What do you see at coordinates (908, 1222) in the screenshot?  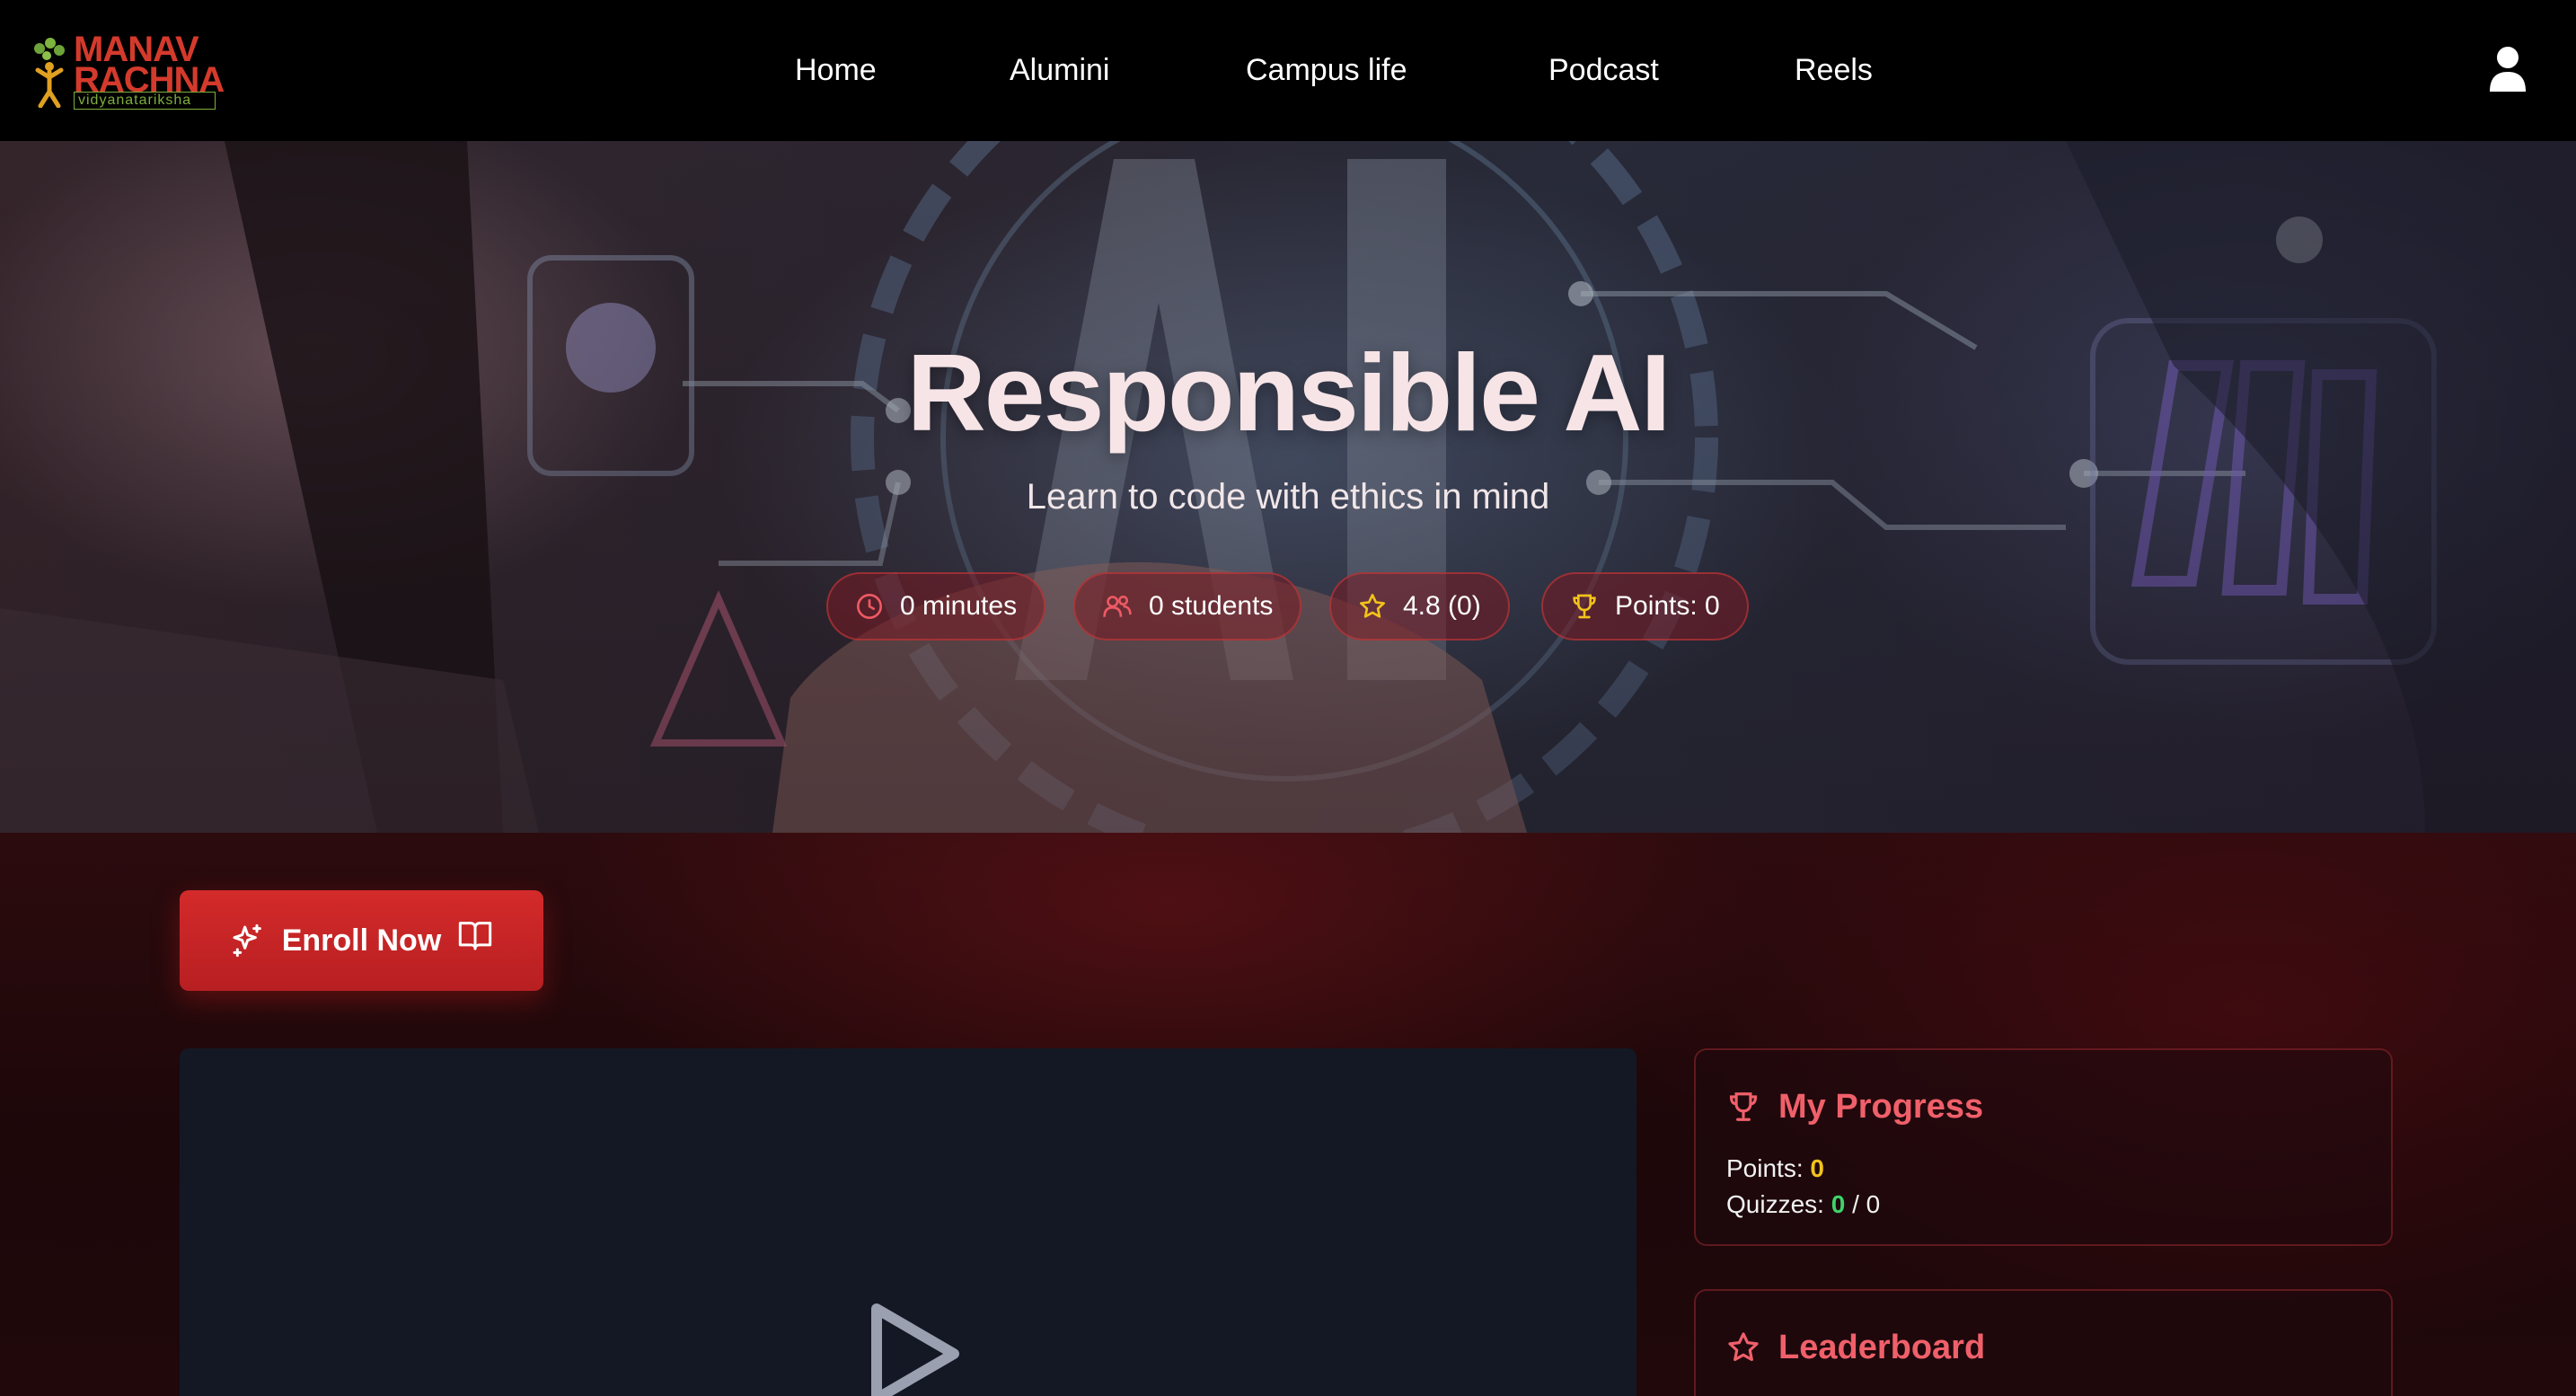 I see `video-player` at bounding box center [908, 1222].